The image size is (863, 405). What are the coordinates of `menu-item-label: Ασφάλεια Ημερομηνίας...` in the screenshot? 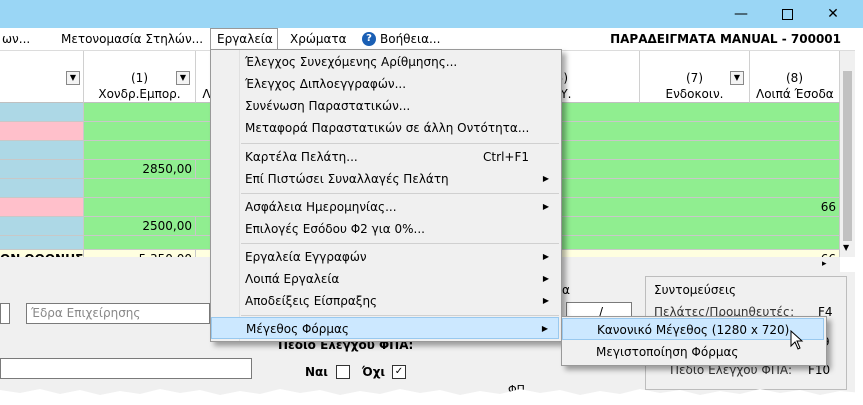 It's located at (321, 207).